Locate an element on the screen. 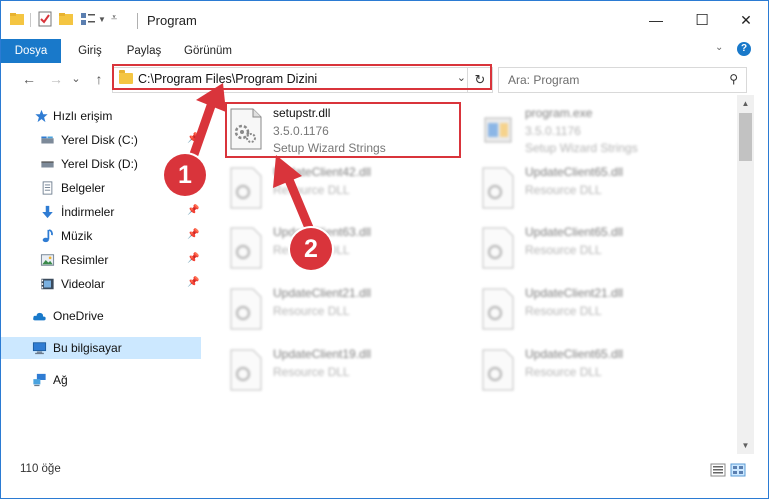  file-name: program.exe is located at coordinates (559, 113).